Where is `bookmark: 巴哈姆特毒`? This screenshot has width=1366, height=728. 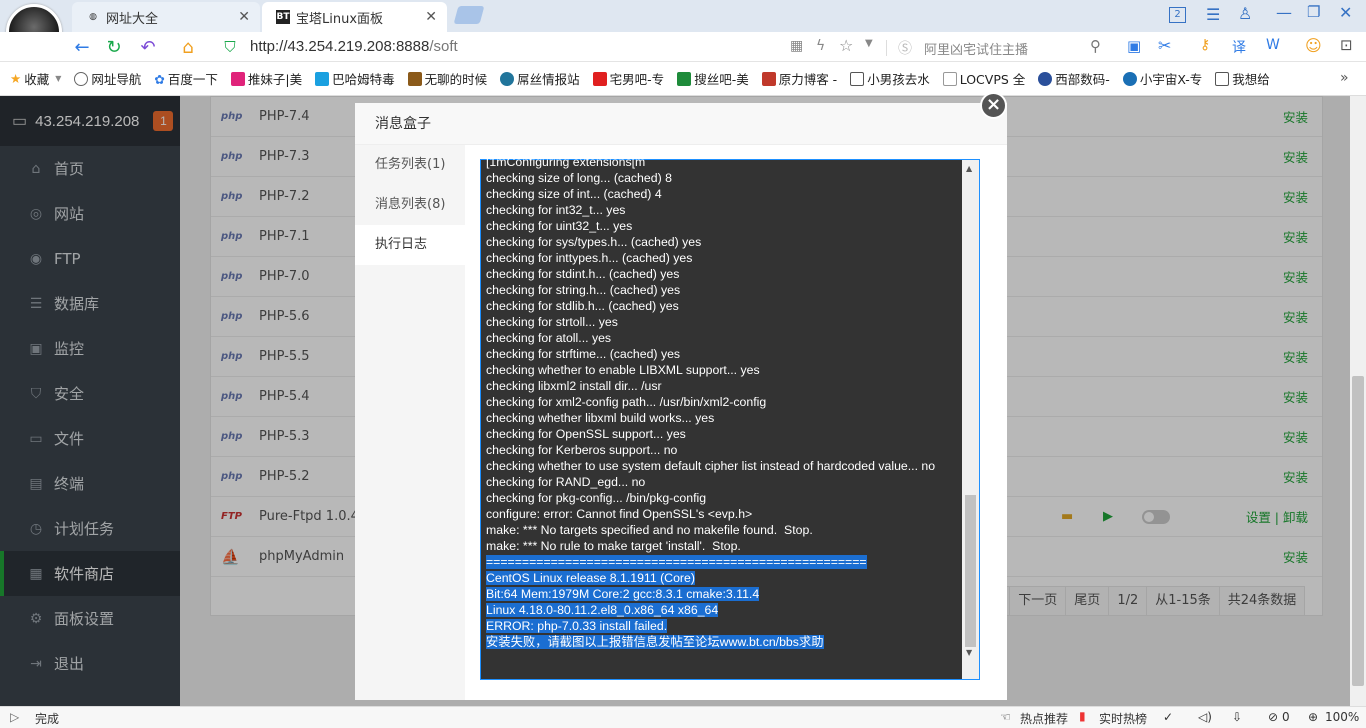 bookmark: 巴哈姆特毒 is located at coordinates (355, 78).